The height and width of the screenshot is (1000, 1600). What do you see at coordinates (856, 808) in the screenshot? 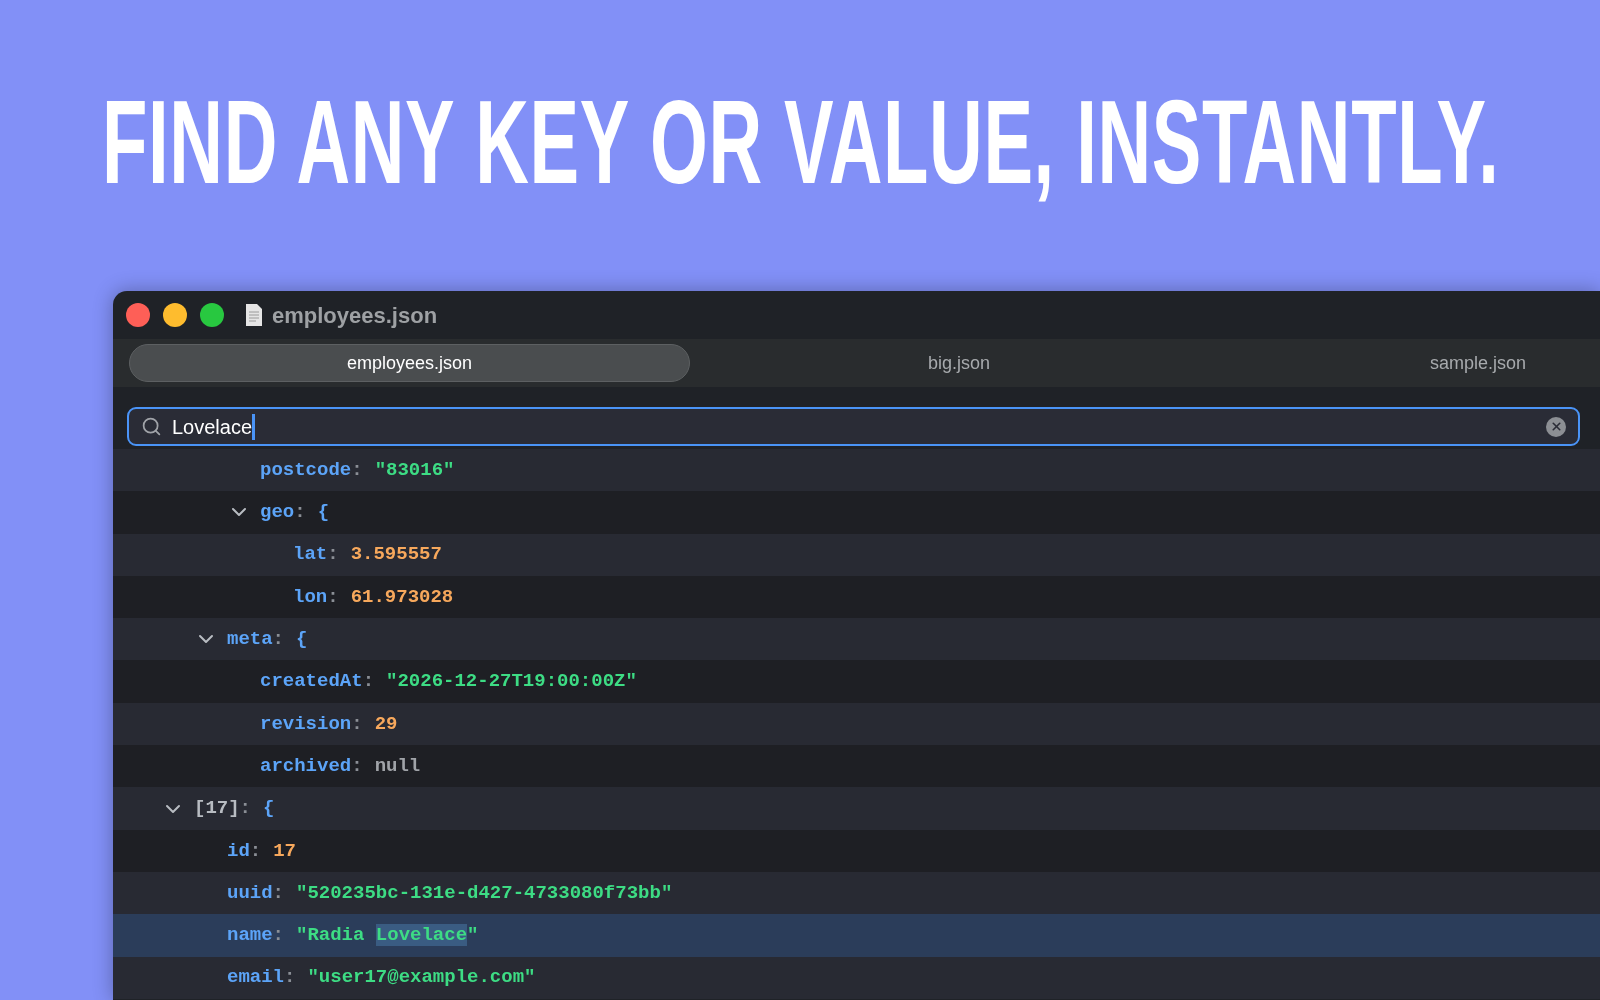
I see `tree-row: [17]: {` at bounding box center [856, 808].